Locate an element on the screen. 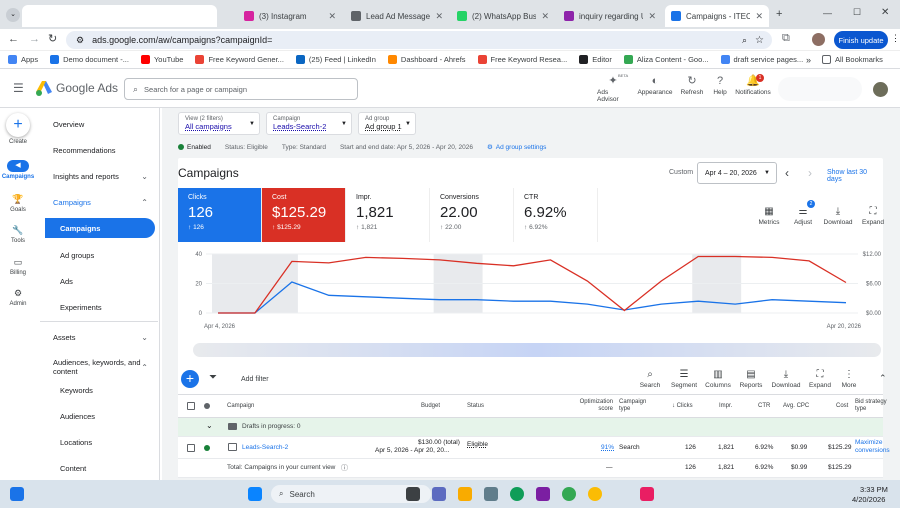 The width and height of the screenshot is (900, 508). account-avatar is located at coordinates (880, 89).